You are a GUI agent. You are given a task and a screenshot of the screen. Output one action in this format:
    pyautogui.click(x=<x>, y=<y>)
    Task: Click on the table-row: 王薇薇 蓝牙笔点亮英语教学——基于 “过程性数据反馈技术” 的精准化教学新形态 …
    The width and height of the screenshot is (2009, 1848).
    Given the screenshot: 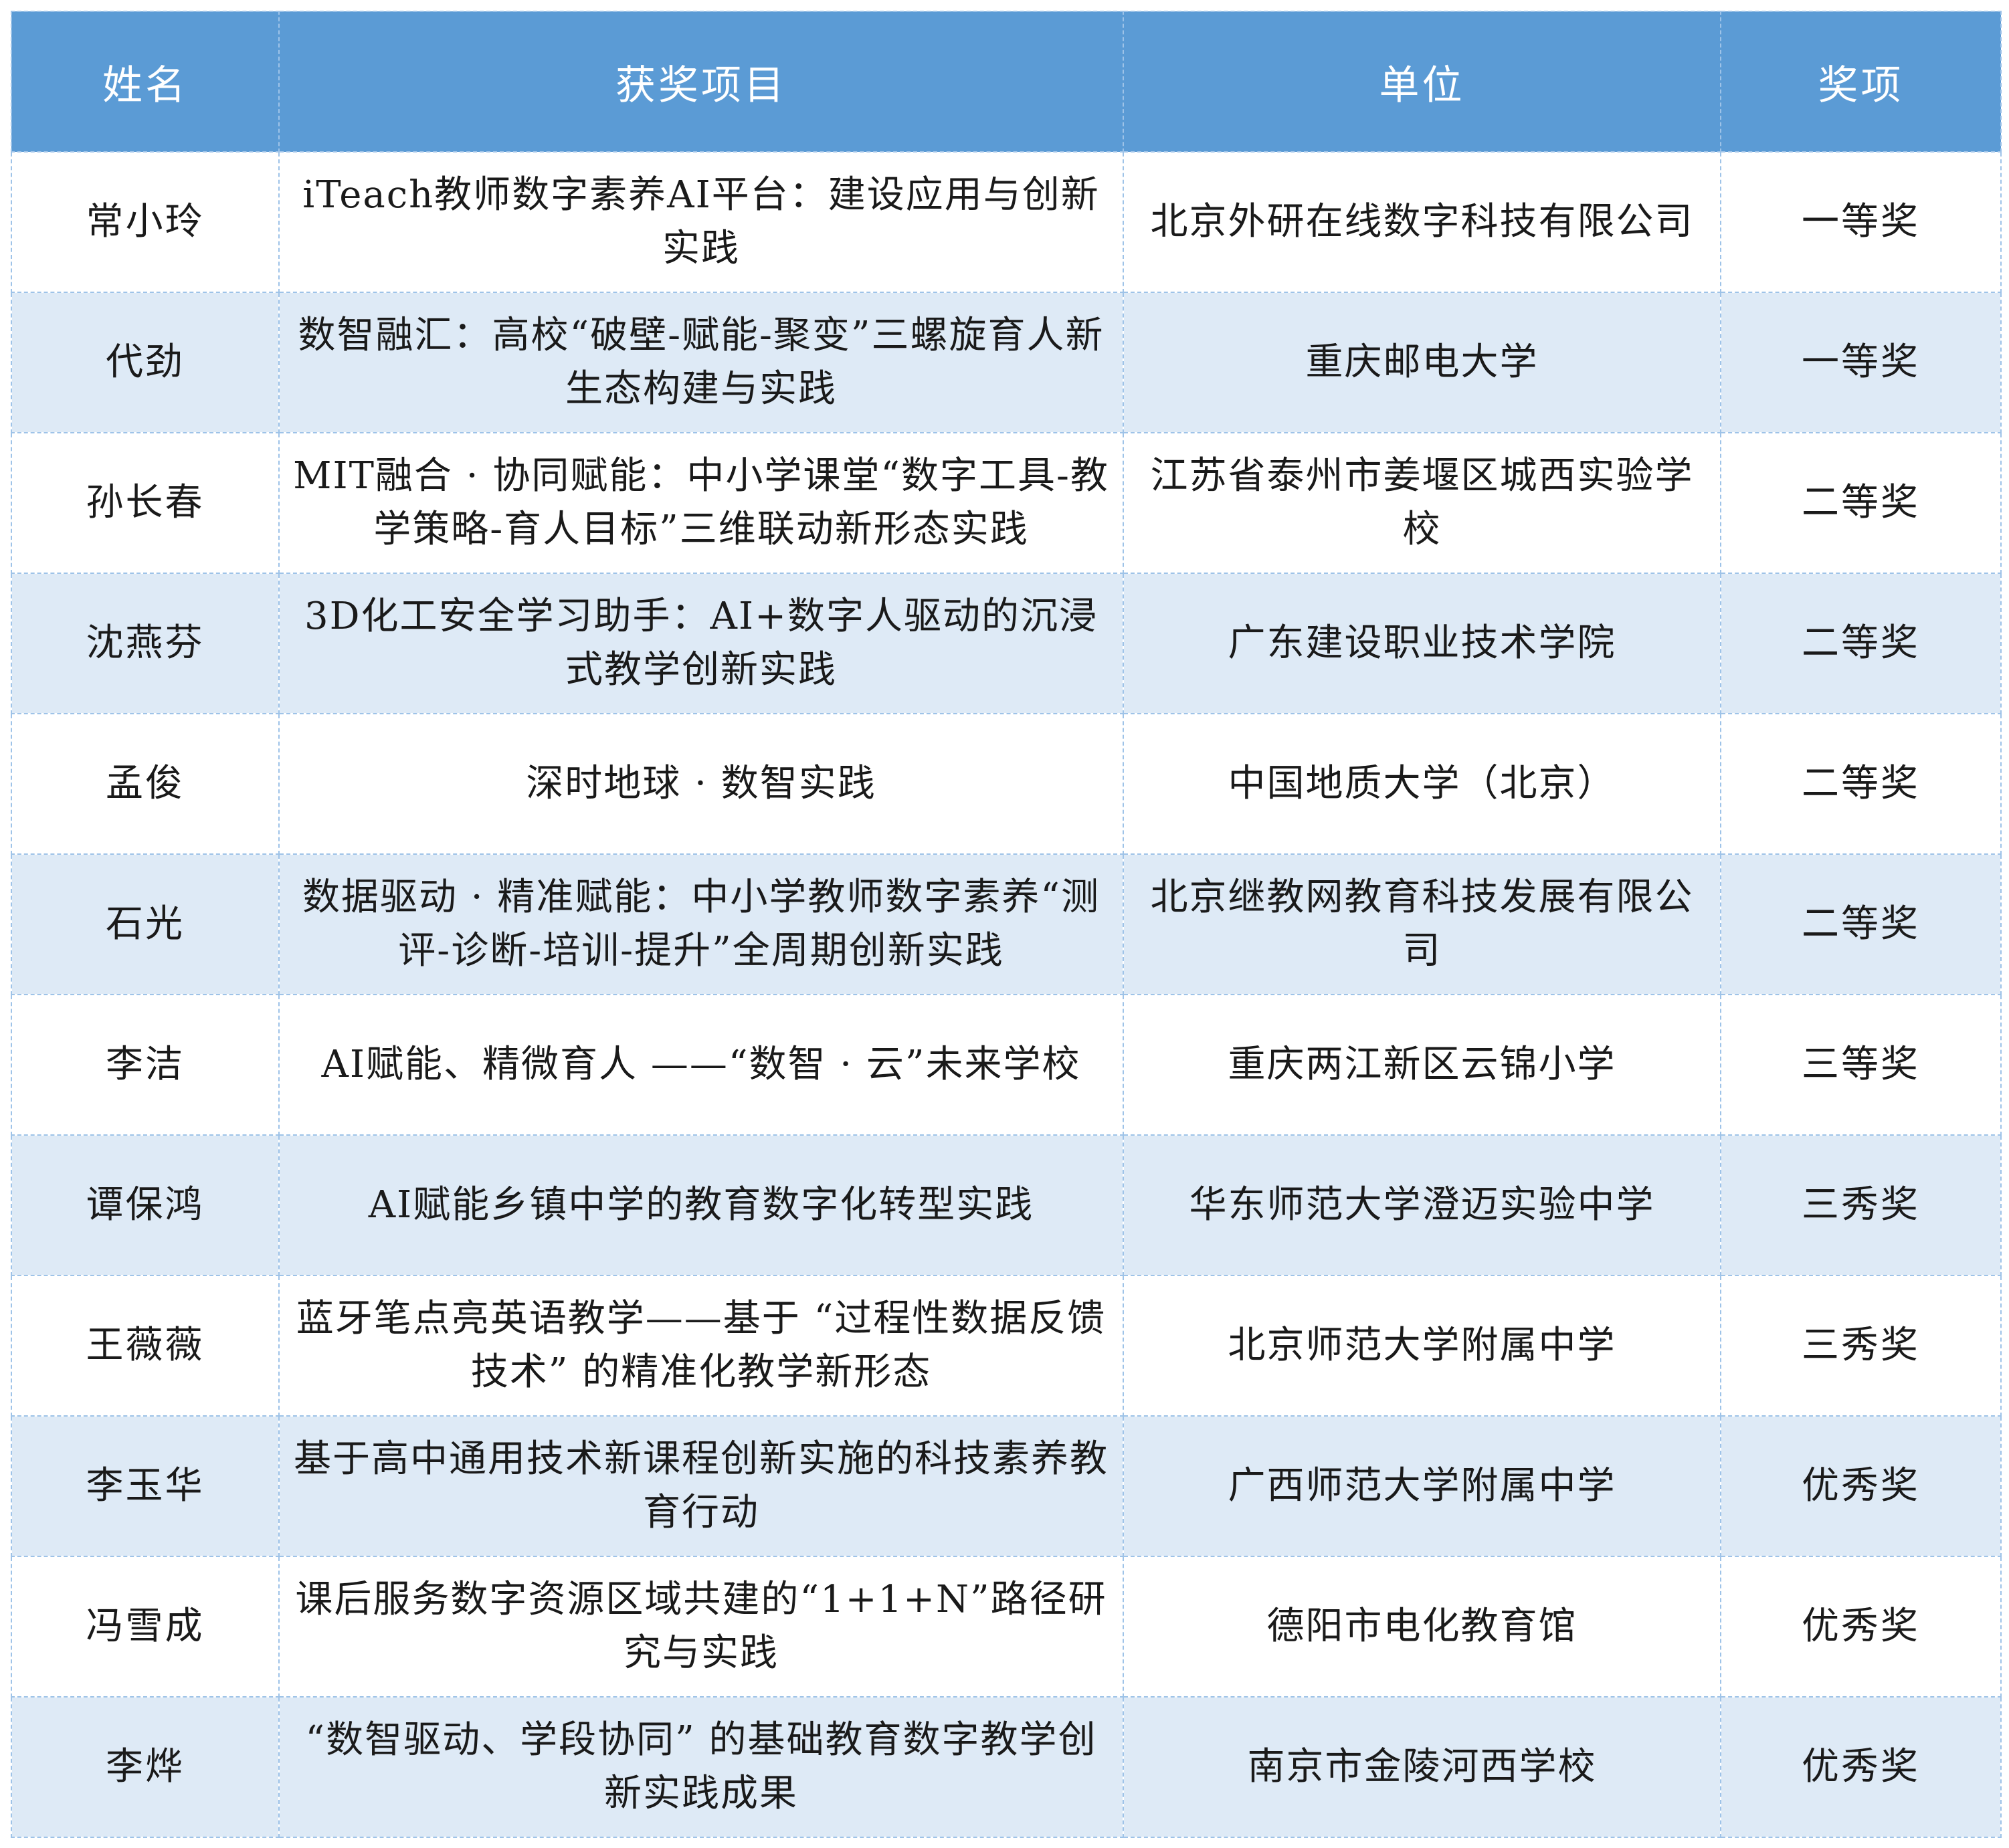 What is the action you would take?
    pyautogui.click(x=1006, y=1346)
    